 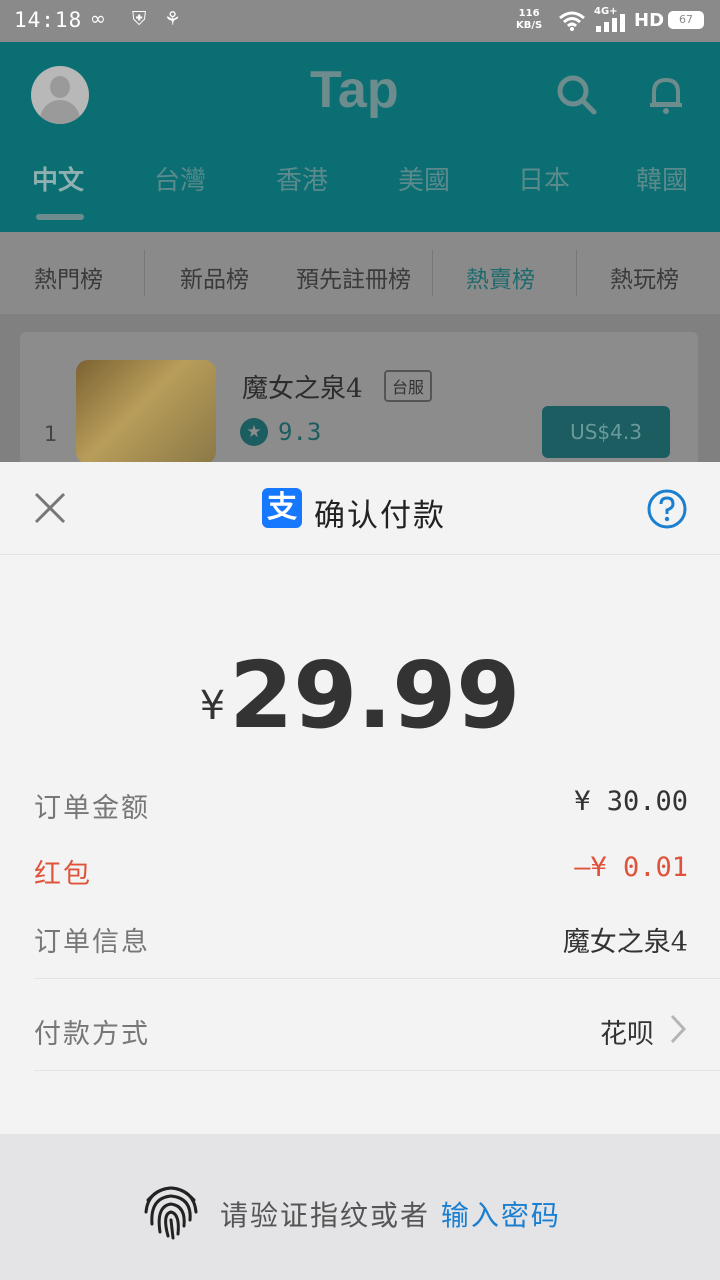 I want to click on alipay-logo-icon: 支, so click(x=282, y=508).